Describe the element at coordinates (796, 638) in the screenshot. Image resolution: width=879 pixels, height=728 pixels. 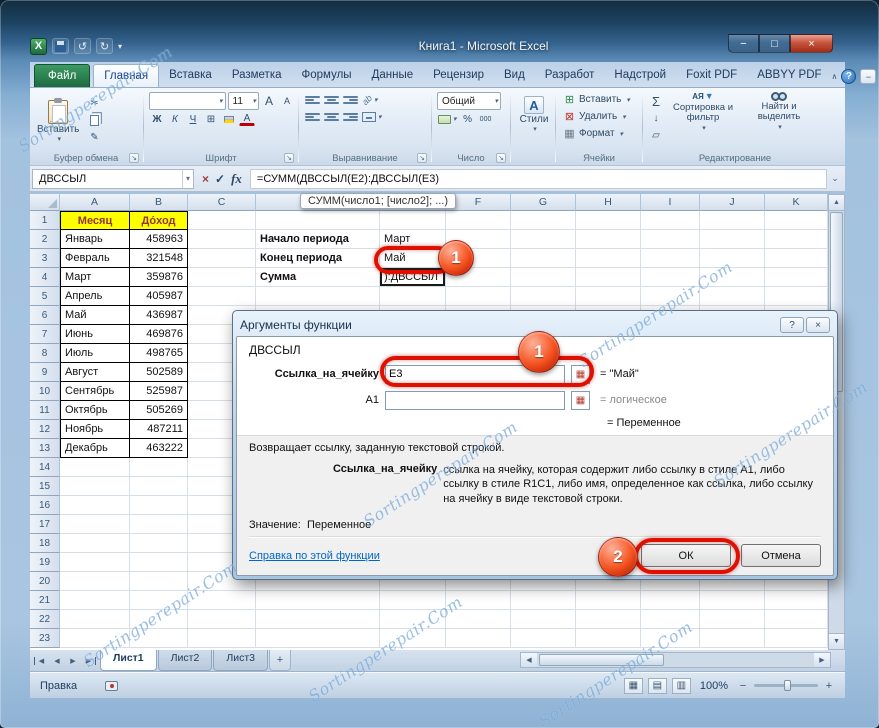
I see `cell-K23` at that location.